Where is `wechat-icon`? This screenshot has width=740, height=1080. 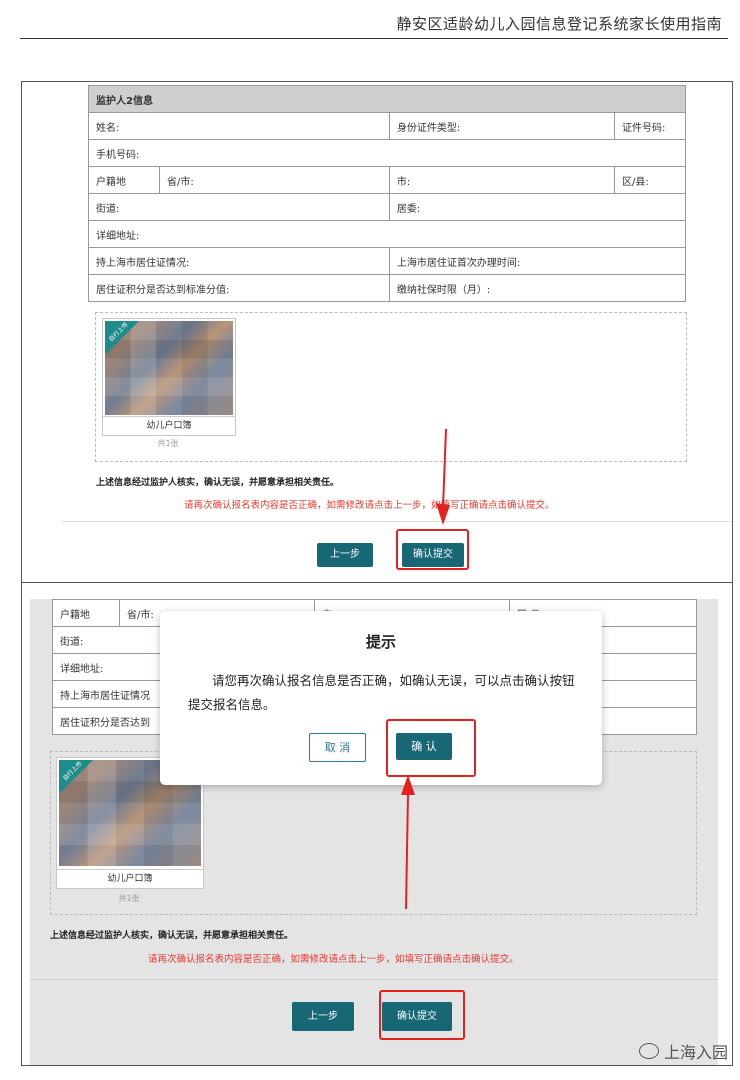
wechat-icon is located at coordinates (648, 1051).